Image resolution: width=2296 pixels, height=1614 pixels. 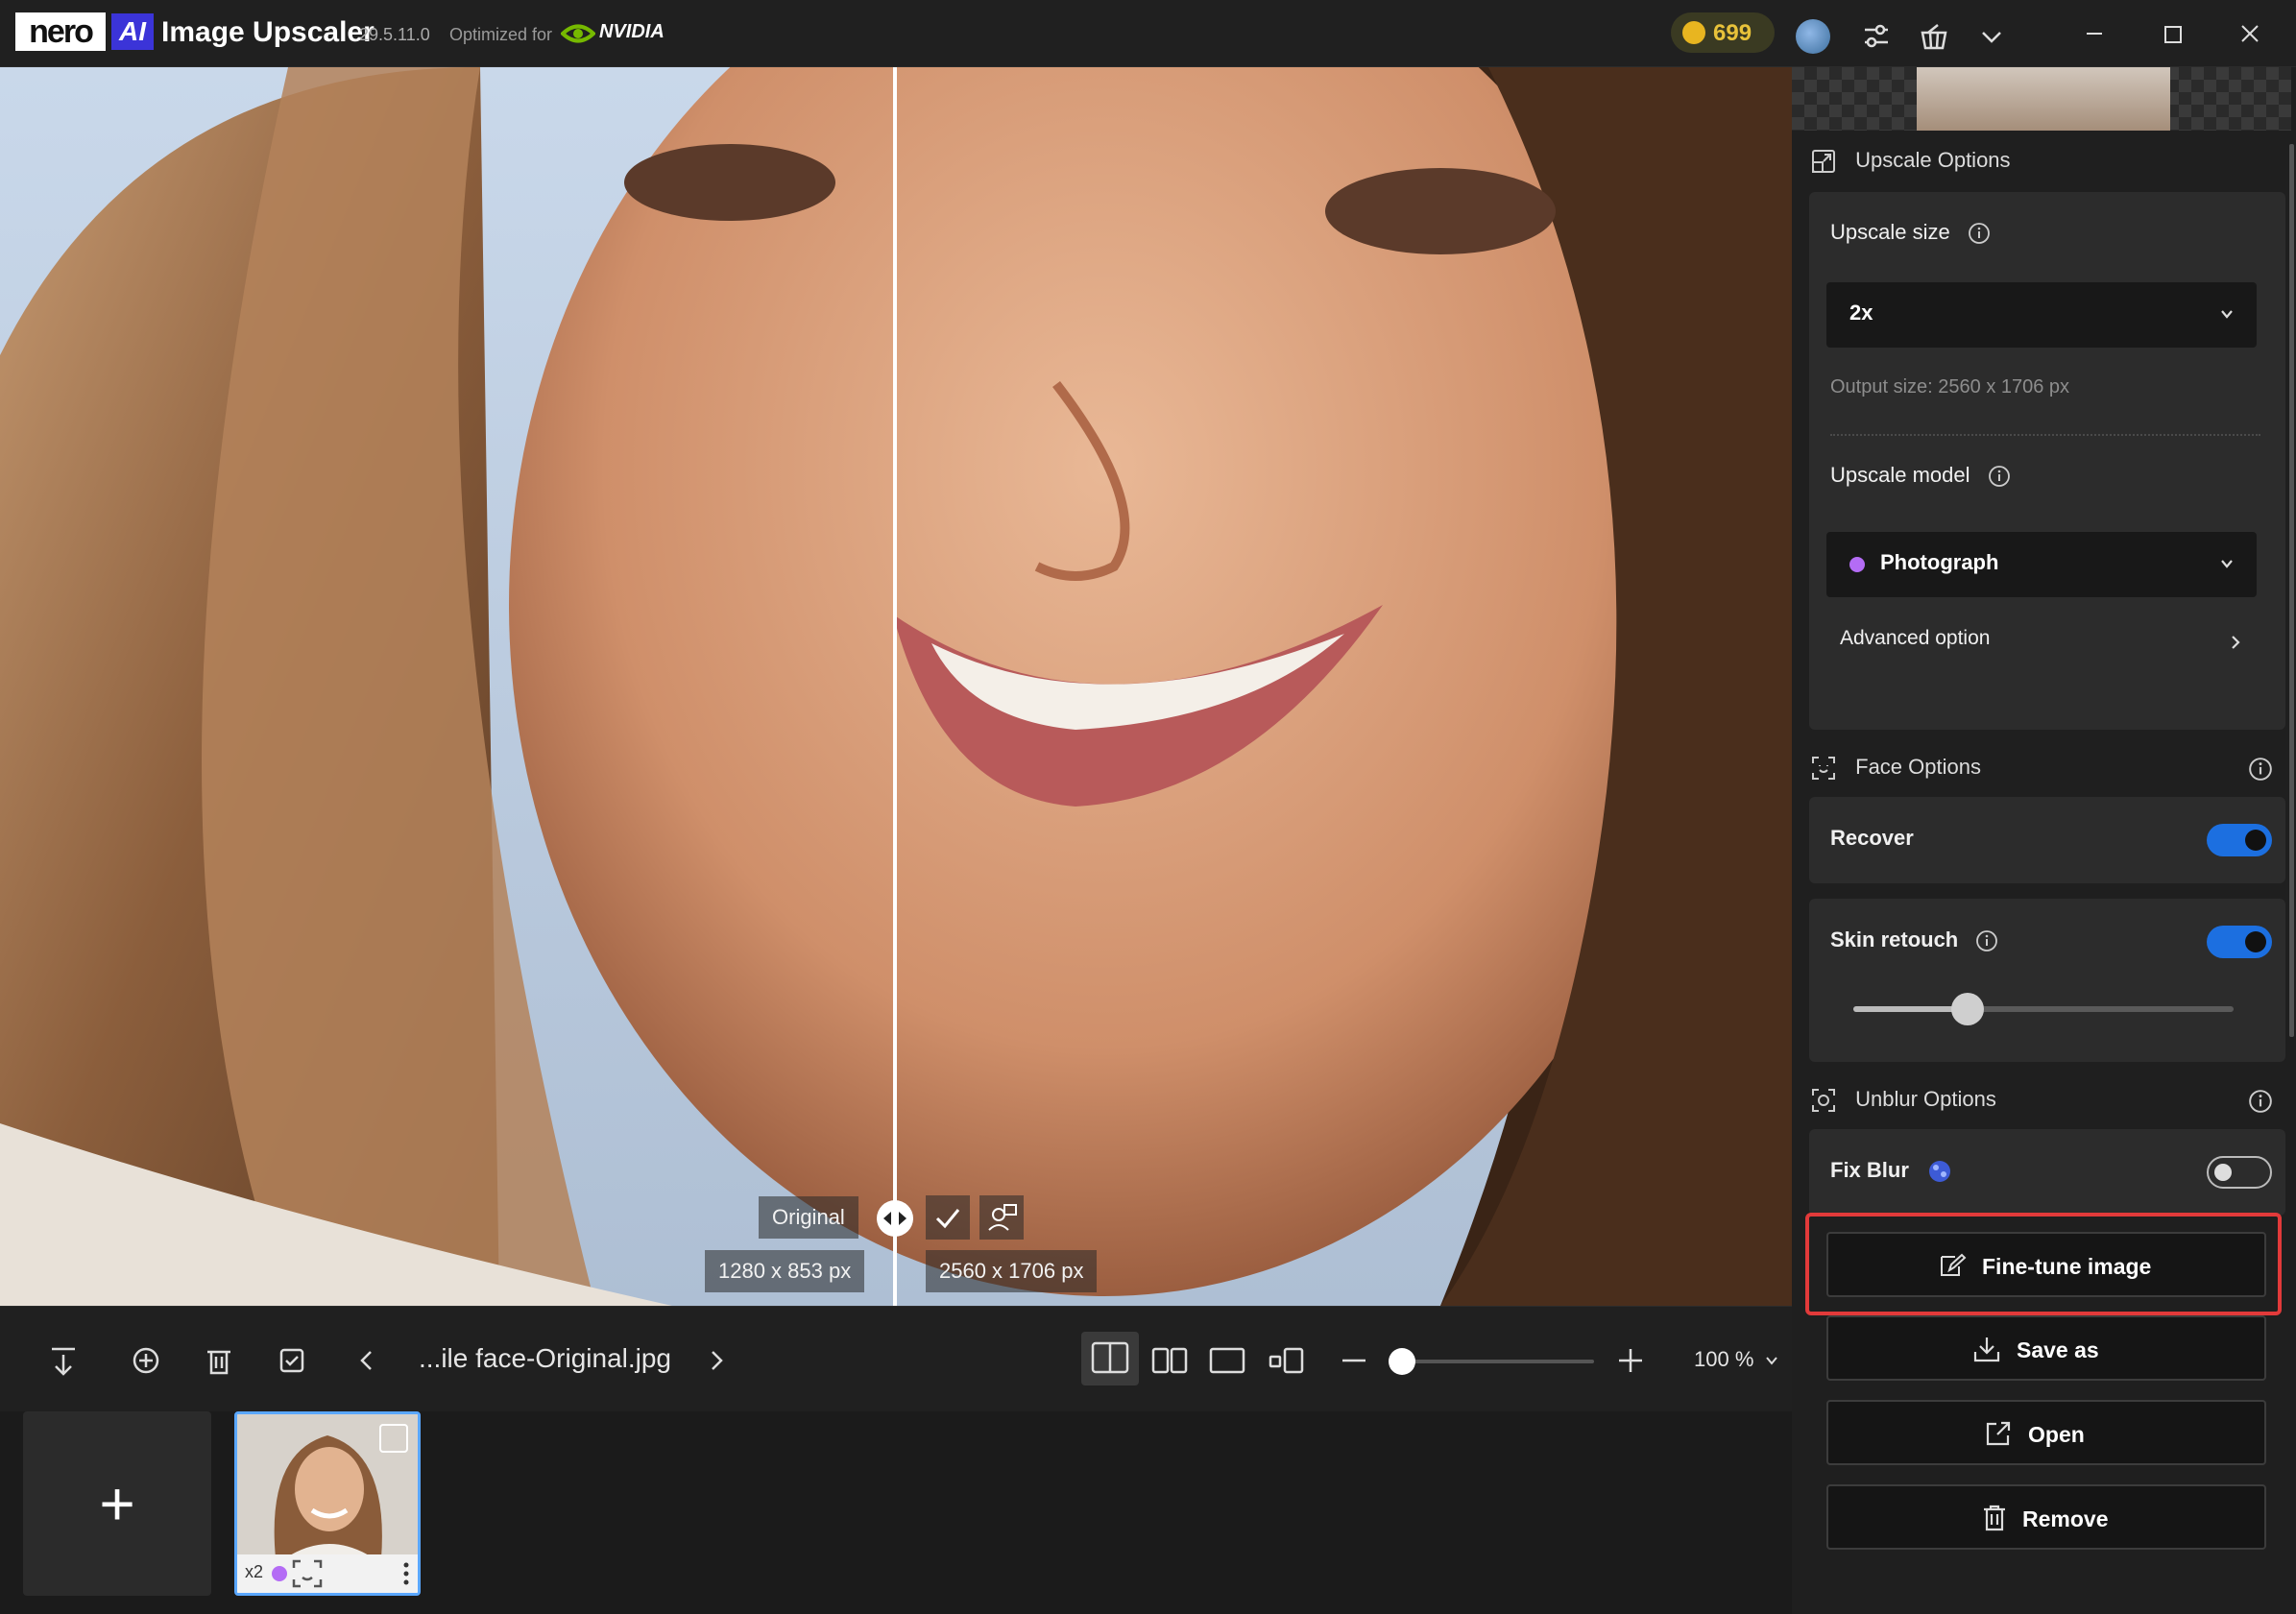 What do you see at coordinates (1813, 36) in the screenshot?
I see `avatar` at bounding box center [1813, 36].